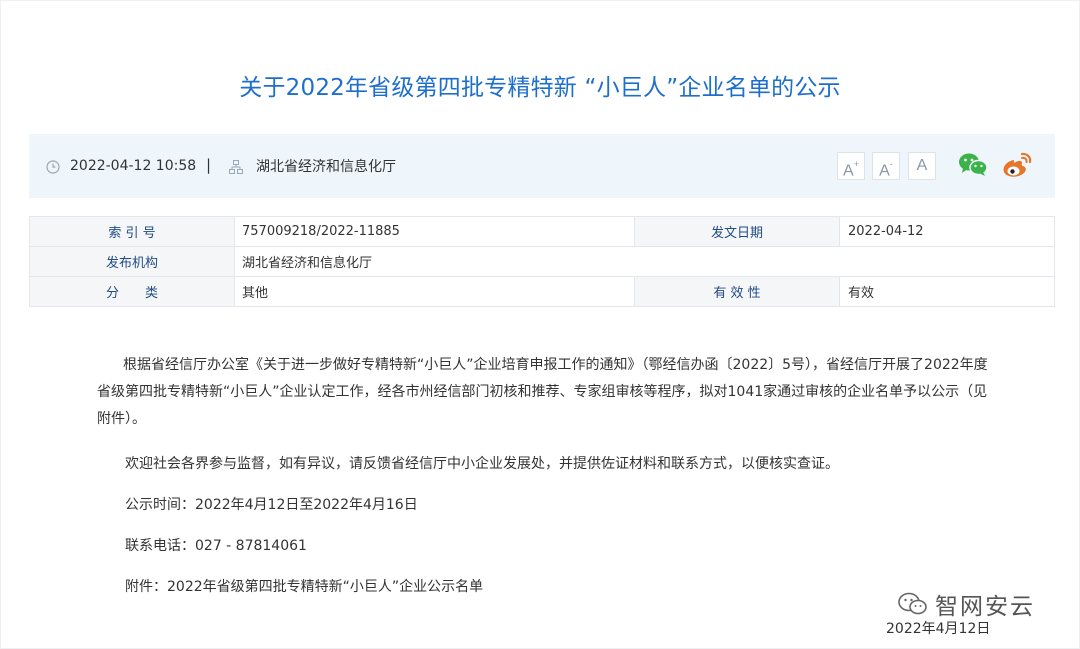 This screenshot has width=1080, height=649. I want to click on wechat-share-icon, so click(973, 165).